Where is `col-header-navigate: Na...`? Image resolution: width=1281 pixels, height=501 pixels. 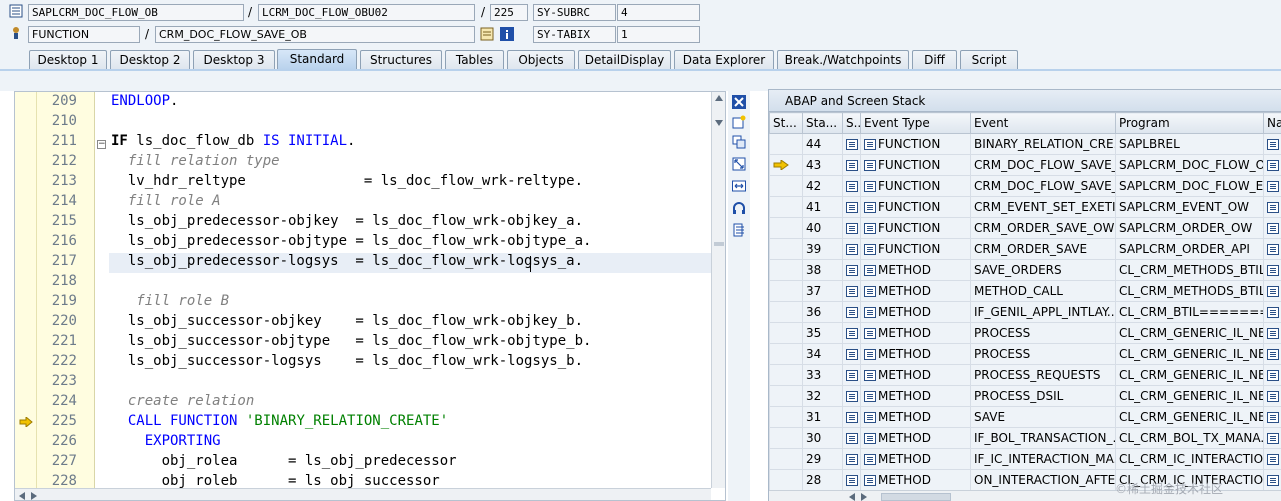
col-header-navigate: Na... is located at coordinates (1272, 123).